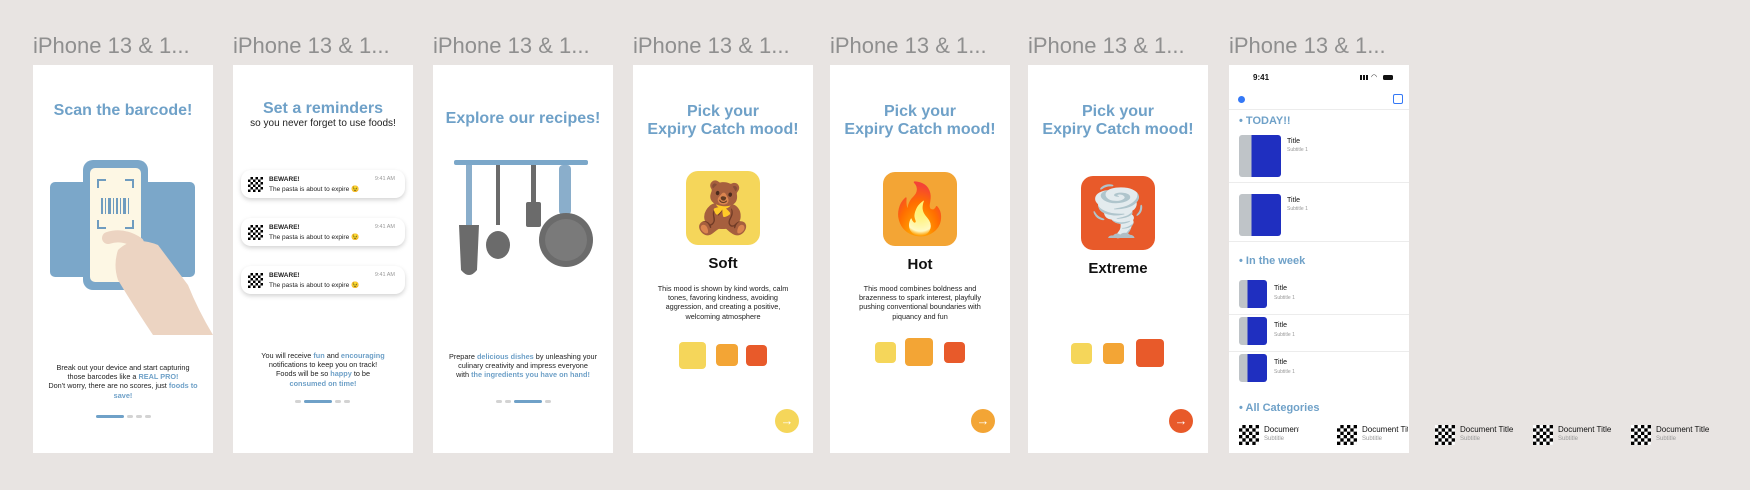 Image resolution: width=1750 pixels, height=490 pixels. Describe the element at coordinates (323, 108) in the screenshot. I see `page-title: Set a reminders` at that location.